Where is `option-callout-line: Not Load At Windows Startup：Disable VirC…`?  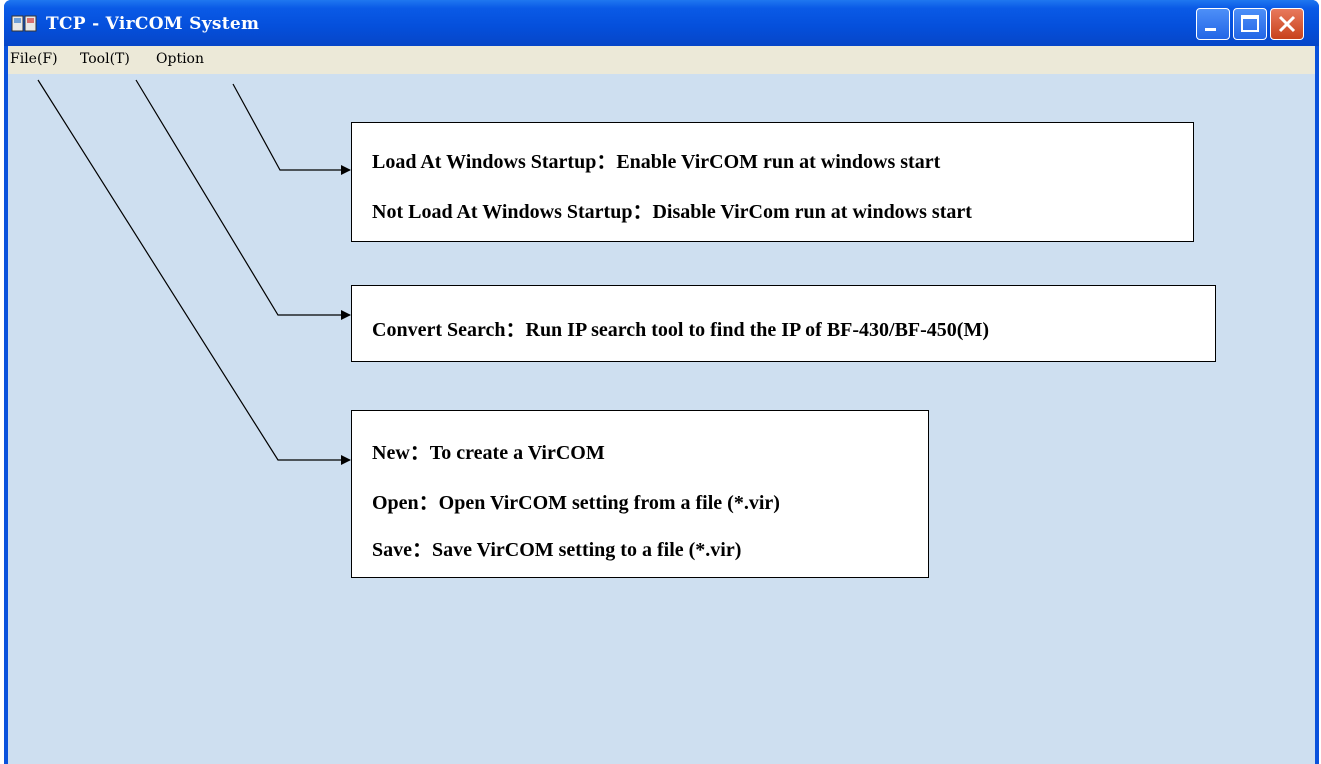 option-callout-line: Not Load At Windows Startup：Disable VirC… is located at coordinates (672, 212).